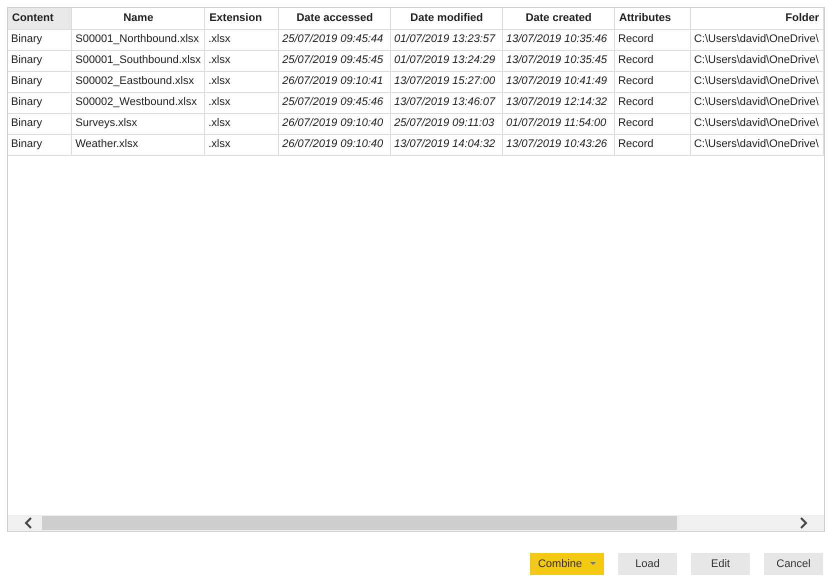 This screenshot has width=840, height=588. What do you see at coordinates (446, 81) in the screenshot?
I see `table-cell: 13/07/2019 15:27:00` at bounding box center [446, 81].